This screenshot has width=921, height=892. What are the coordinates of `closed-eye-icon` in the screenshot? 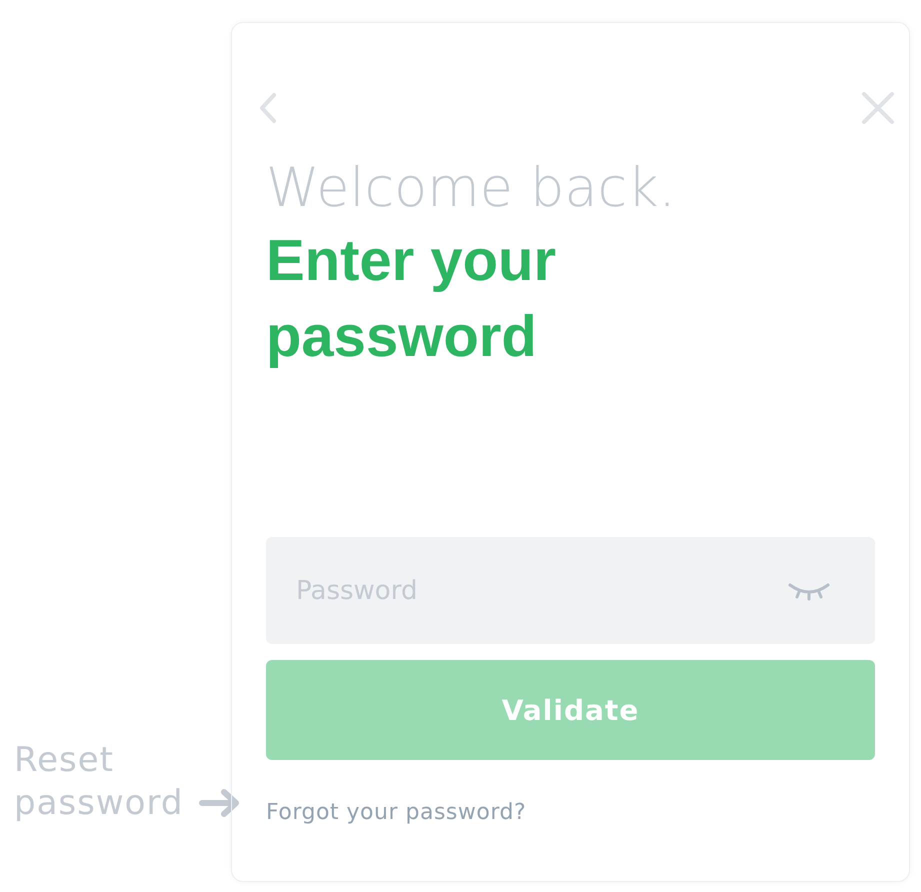 It's located at (809, 590).